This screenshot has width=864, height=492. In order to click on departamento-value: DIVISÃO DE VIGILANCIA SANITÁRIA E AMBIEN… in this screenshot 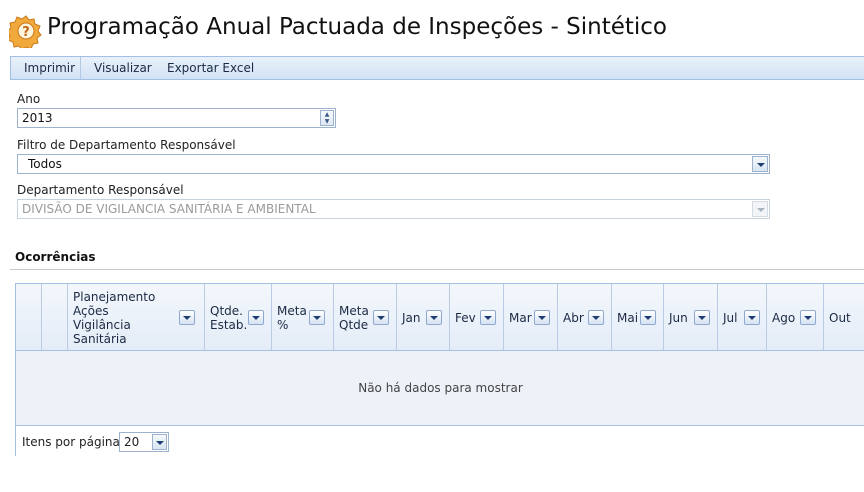, I will do `click(169, 209)`.